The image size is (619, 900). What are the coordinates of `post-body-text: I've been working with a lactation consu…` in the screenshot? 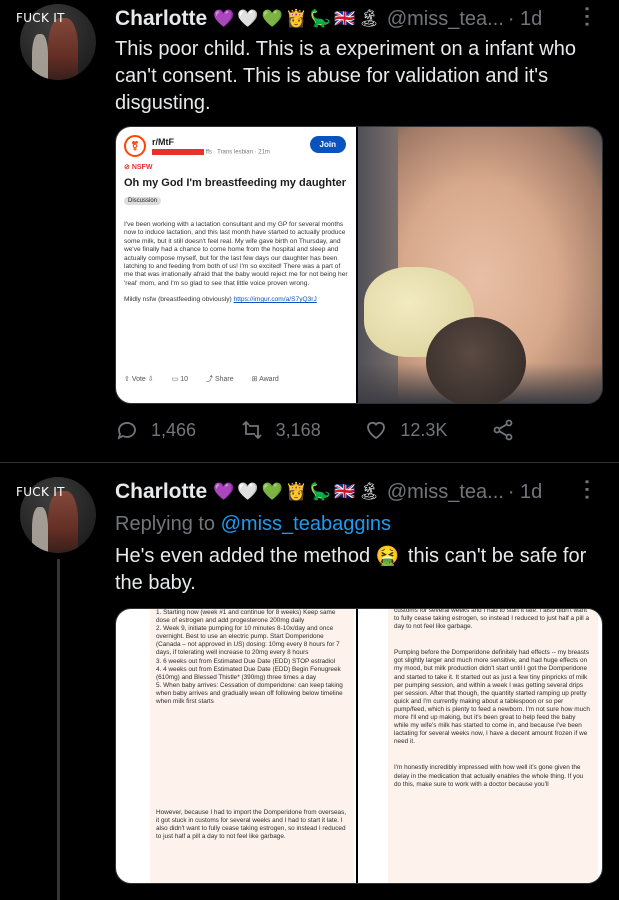 It's located at (236, 254).